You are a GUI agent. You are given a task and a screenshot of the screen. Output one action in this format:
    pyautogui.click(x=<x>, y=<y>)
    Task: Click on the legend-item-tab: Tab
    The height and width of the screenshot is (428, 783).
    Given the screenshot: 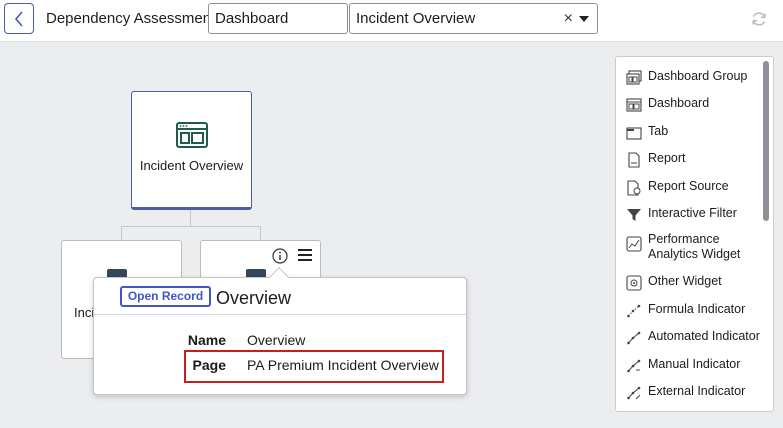 What is the action you would take?
    pyautogui.click(x=647, y=132)
    